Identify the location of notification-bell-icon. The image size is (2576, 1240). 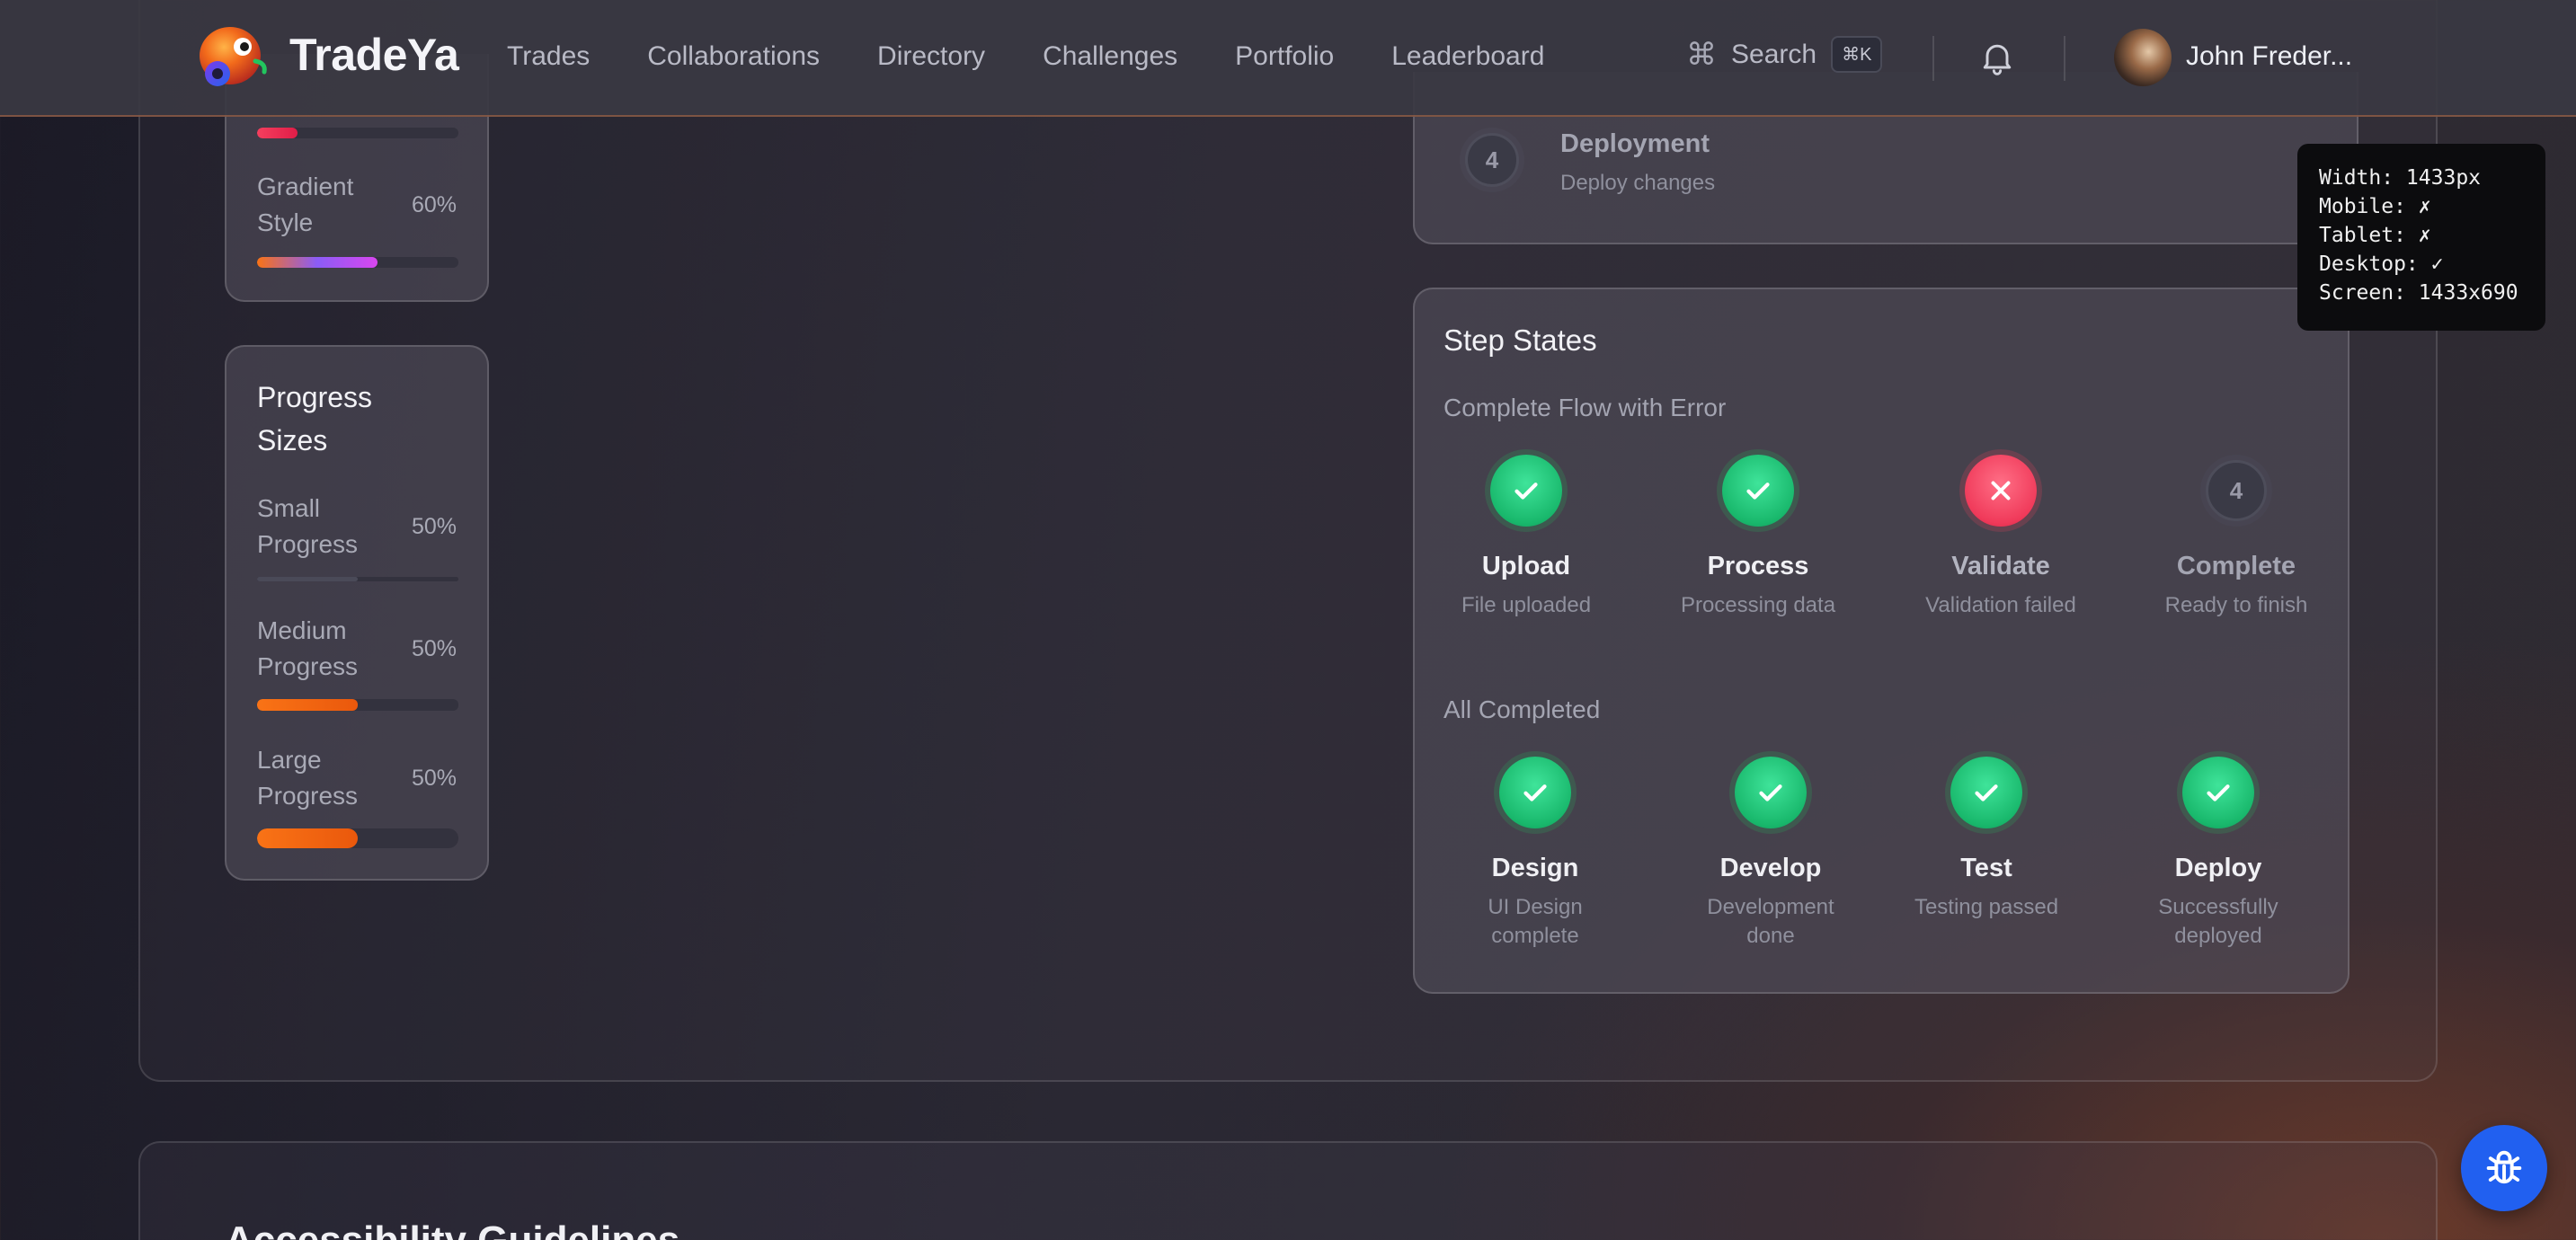
(1997, 57).